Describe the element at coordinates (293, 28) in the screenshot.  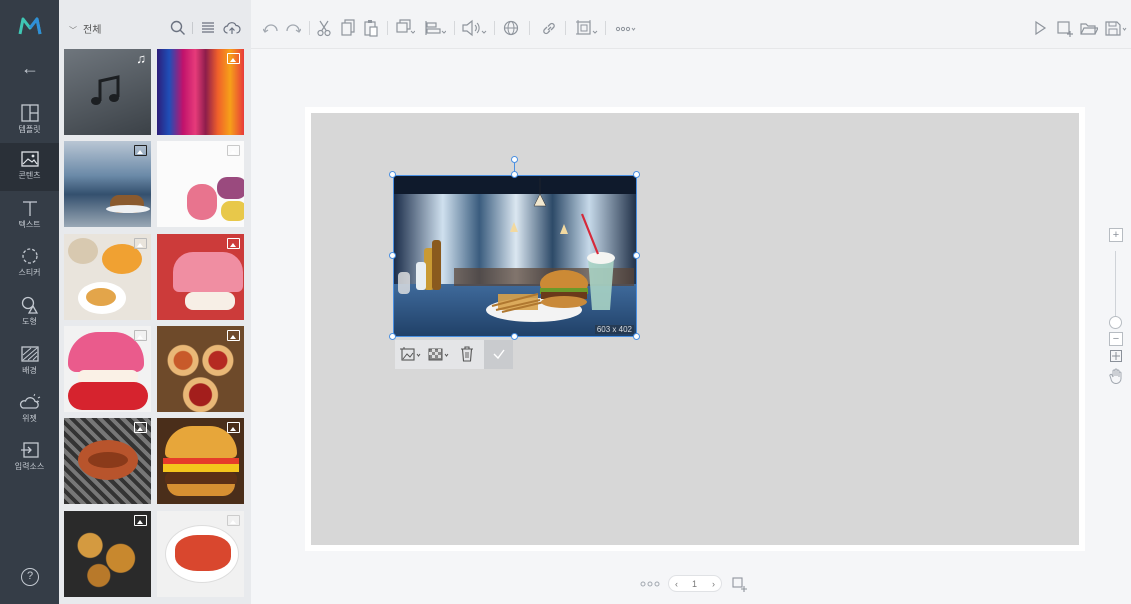
I see `redo-icon` at that location.